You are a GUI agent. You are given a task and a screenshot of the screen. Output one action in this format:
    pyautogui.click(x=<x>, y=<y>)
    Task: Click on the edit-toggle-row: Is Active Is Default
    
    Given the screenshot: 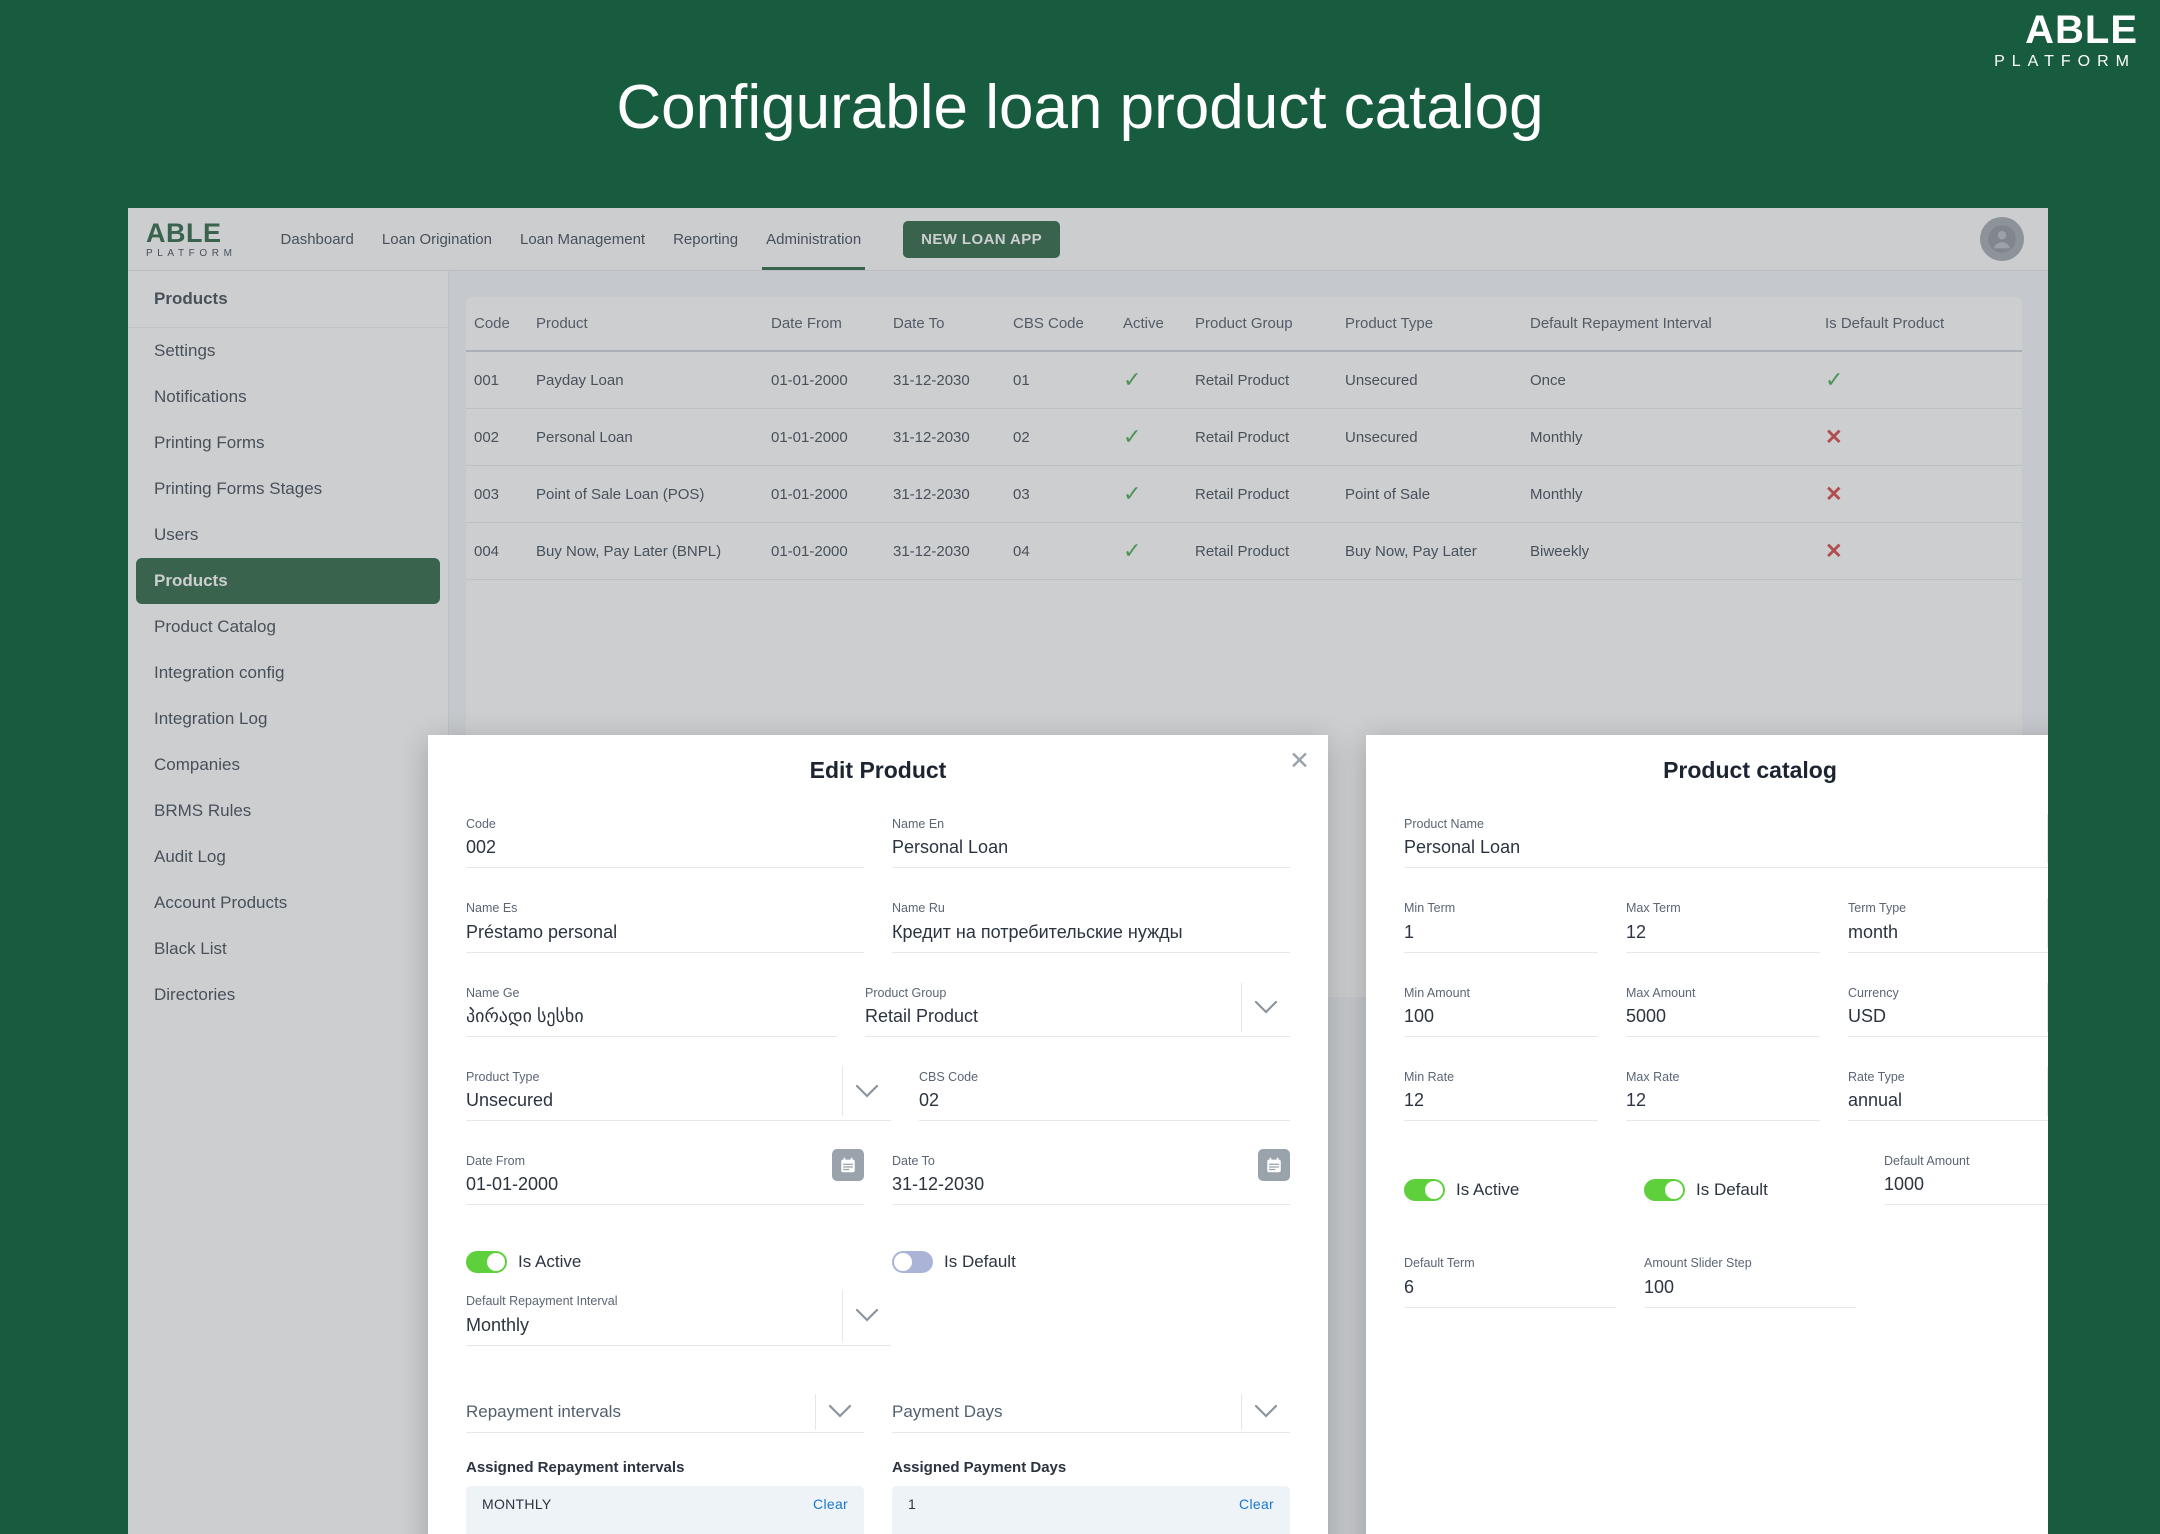 What is the action you would take?
    pyautogui.click(x=878, y=1257)
    